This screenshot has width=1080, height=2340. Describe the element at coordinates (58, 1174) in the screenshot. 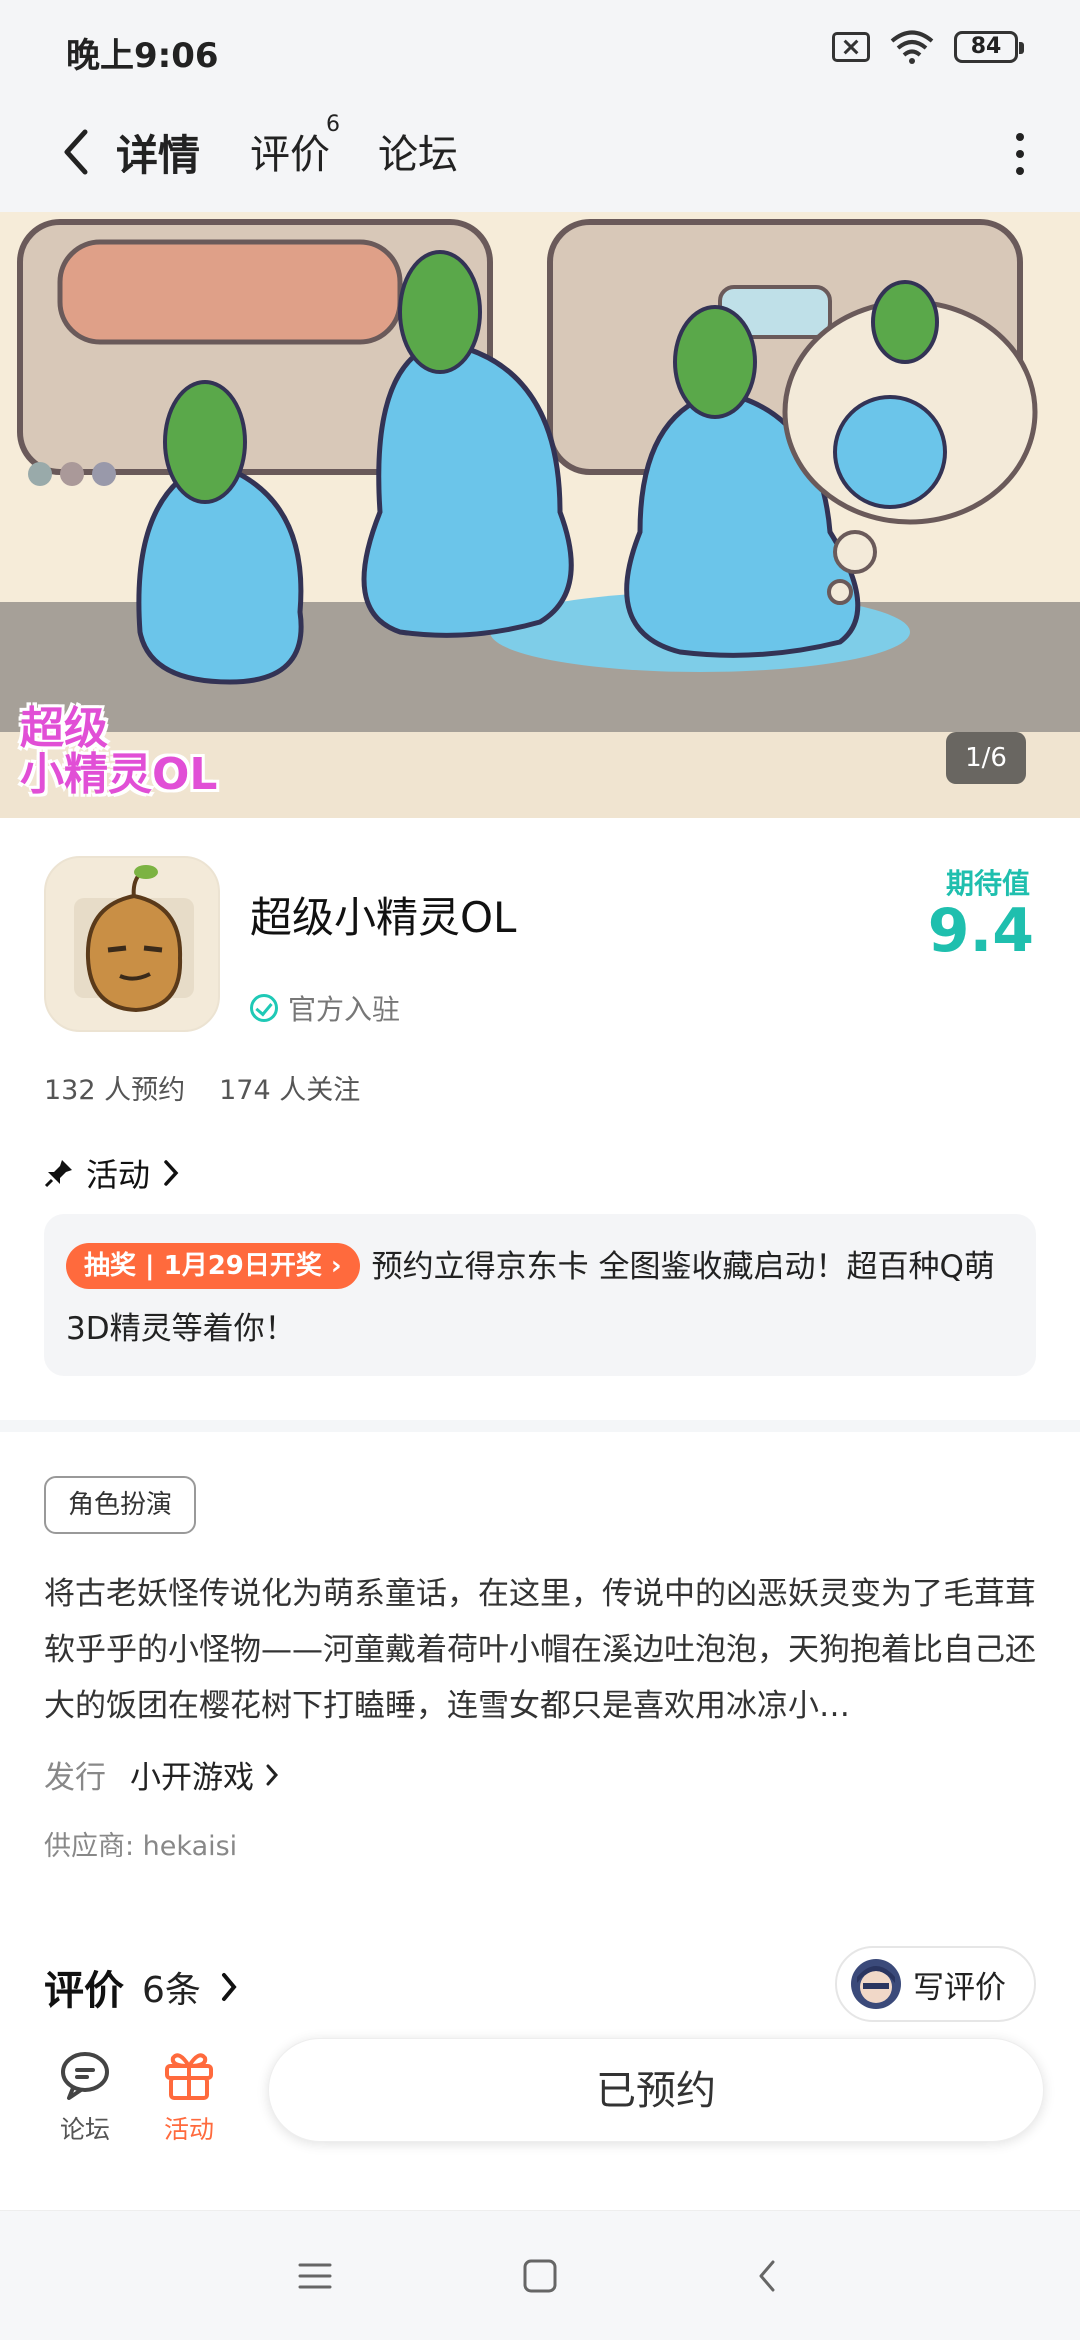

I see `pin-icon` at that location.